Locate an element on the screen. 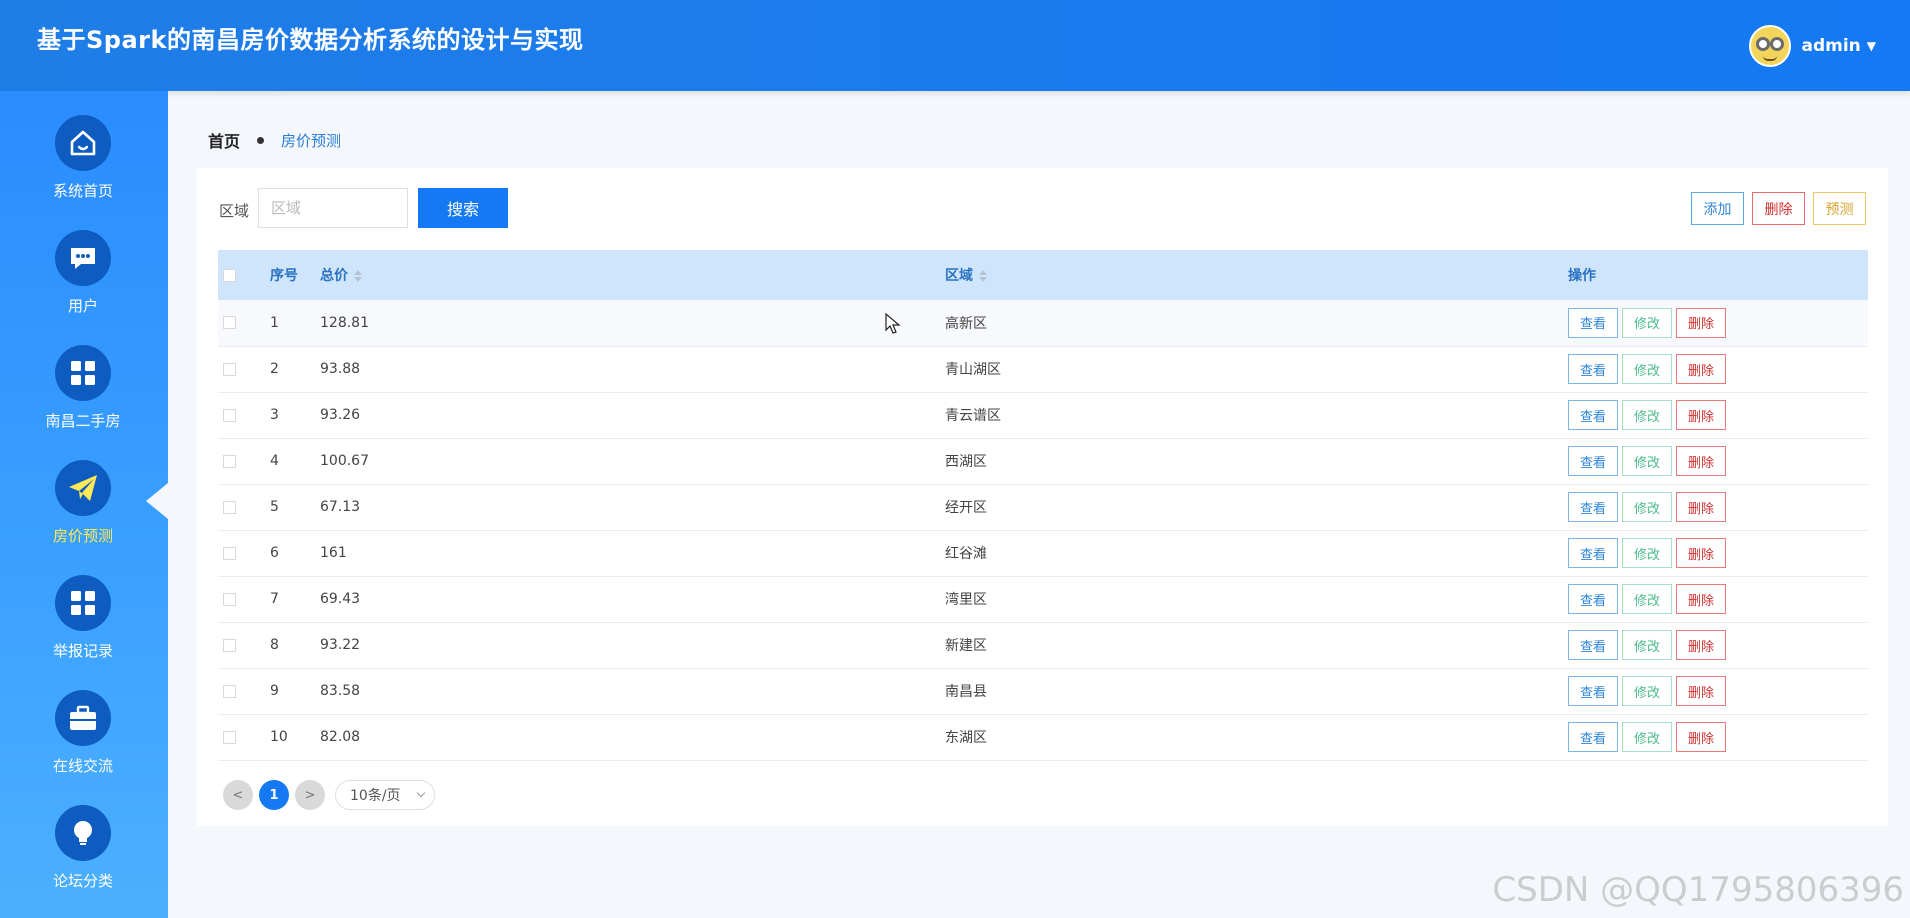 The width and height of the screenshot is (1910, 918). user-menu: admin ▼ is located at coordinates (1812, 46).